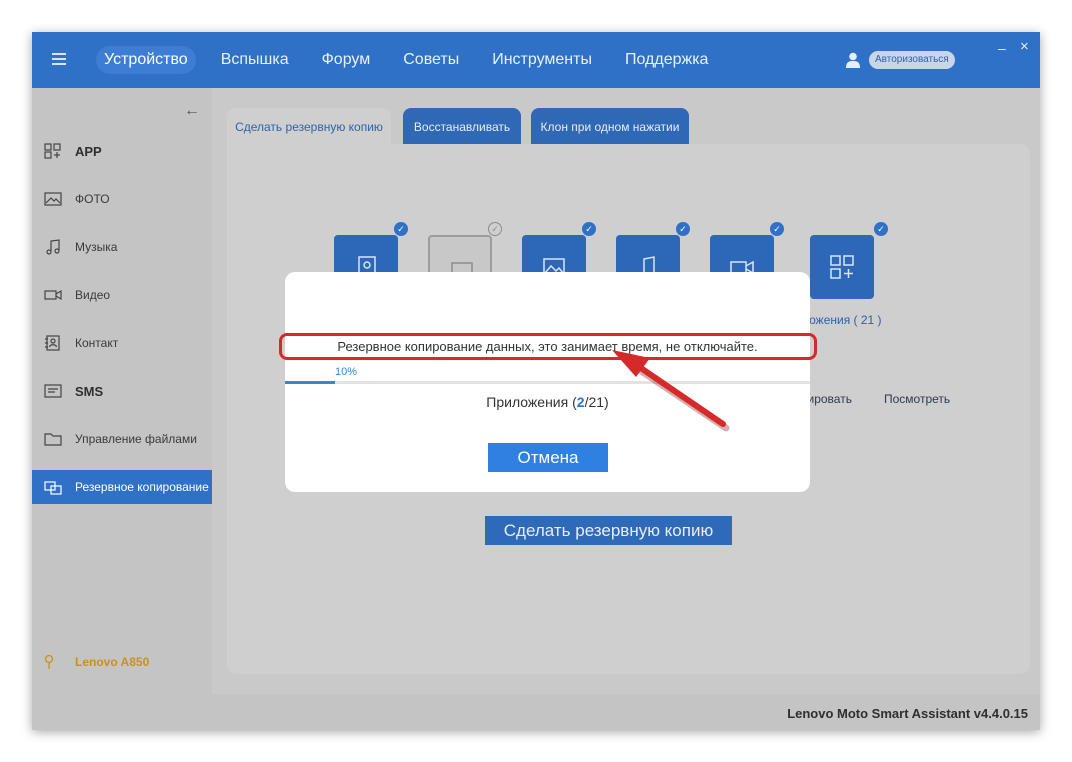 The height and width of the screenshot is (762, 1072). Describe the element at coordinates (92, 199) in the screenshot. I see `sidebar-item-label: ФОТО` at that location.